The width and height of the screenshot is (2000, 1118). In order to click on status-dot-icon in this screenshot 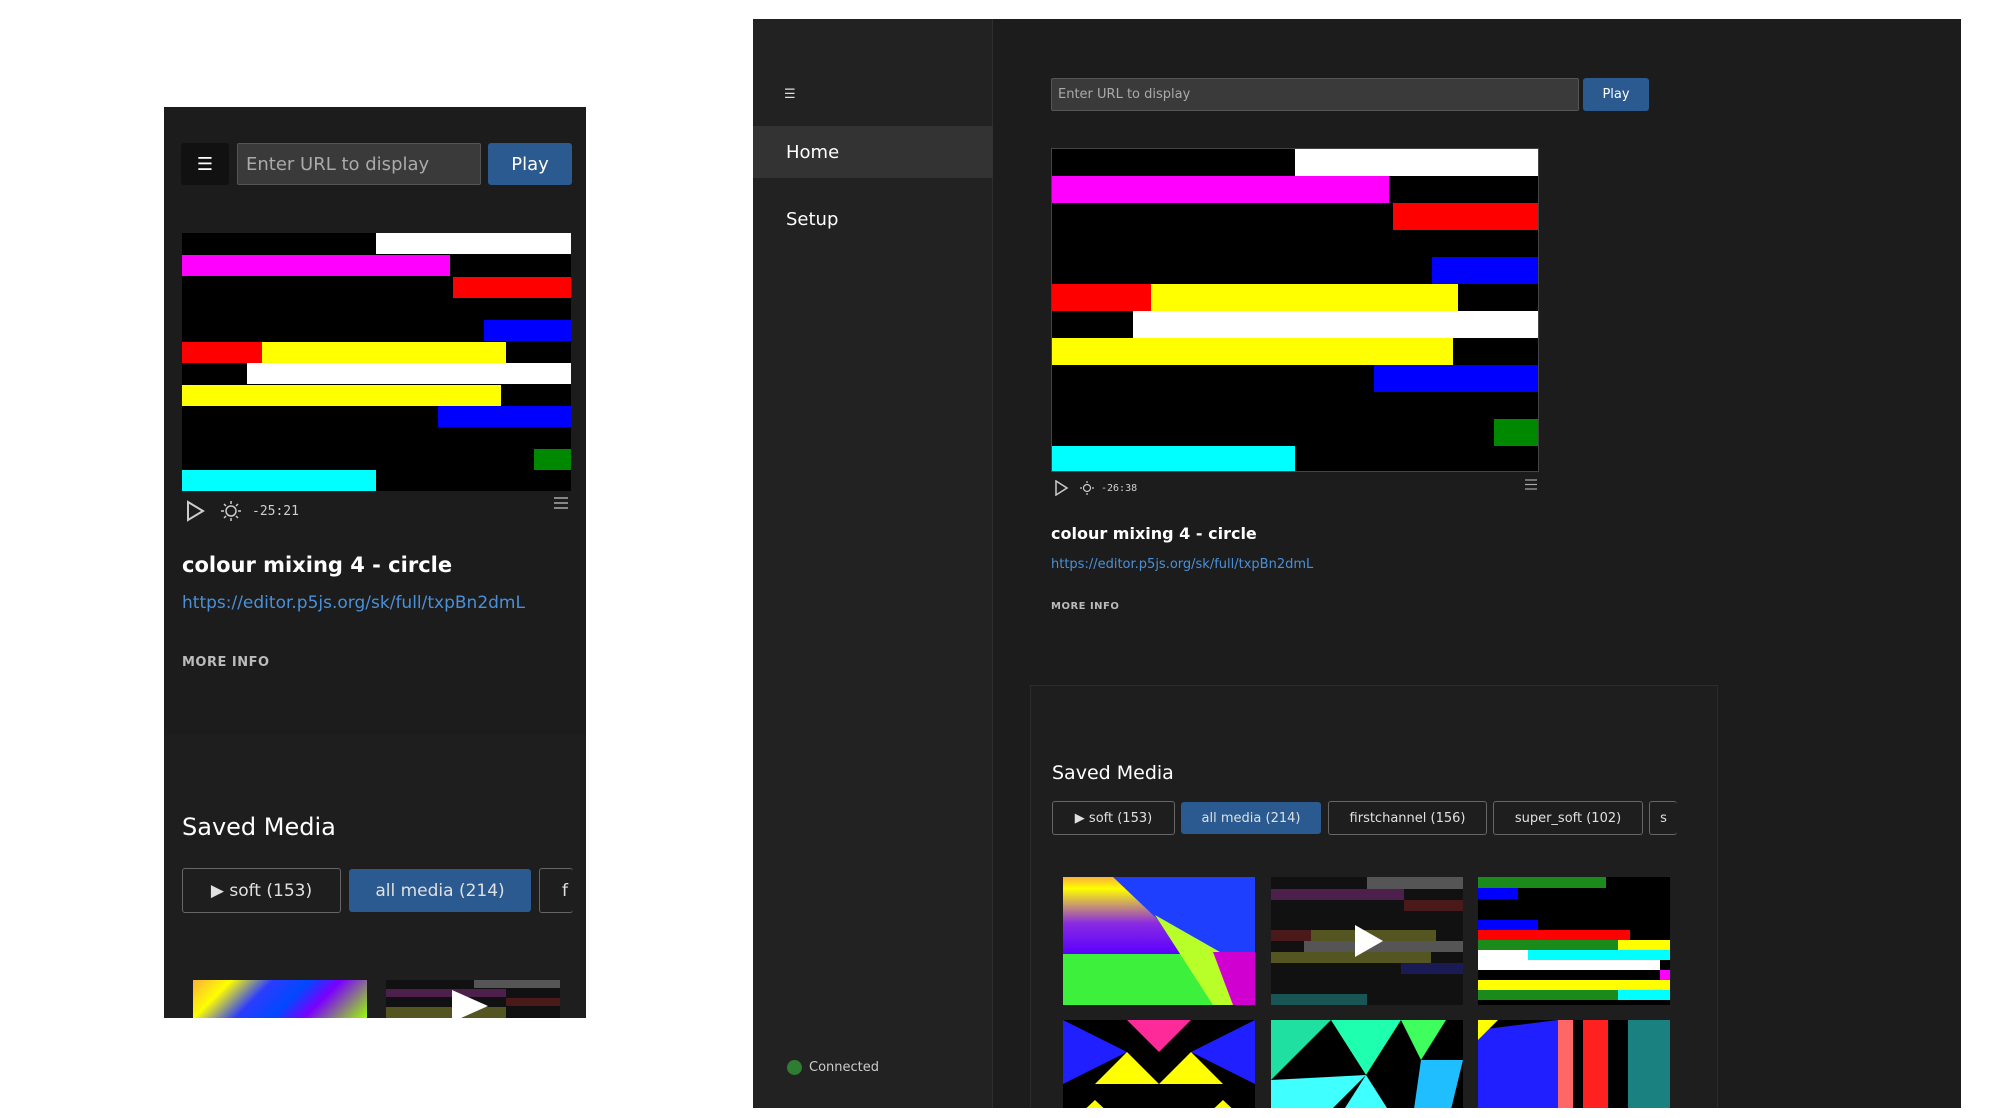, I will do `click(794, 1067)`.